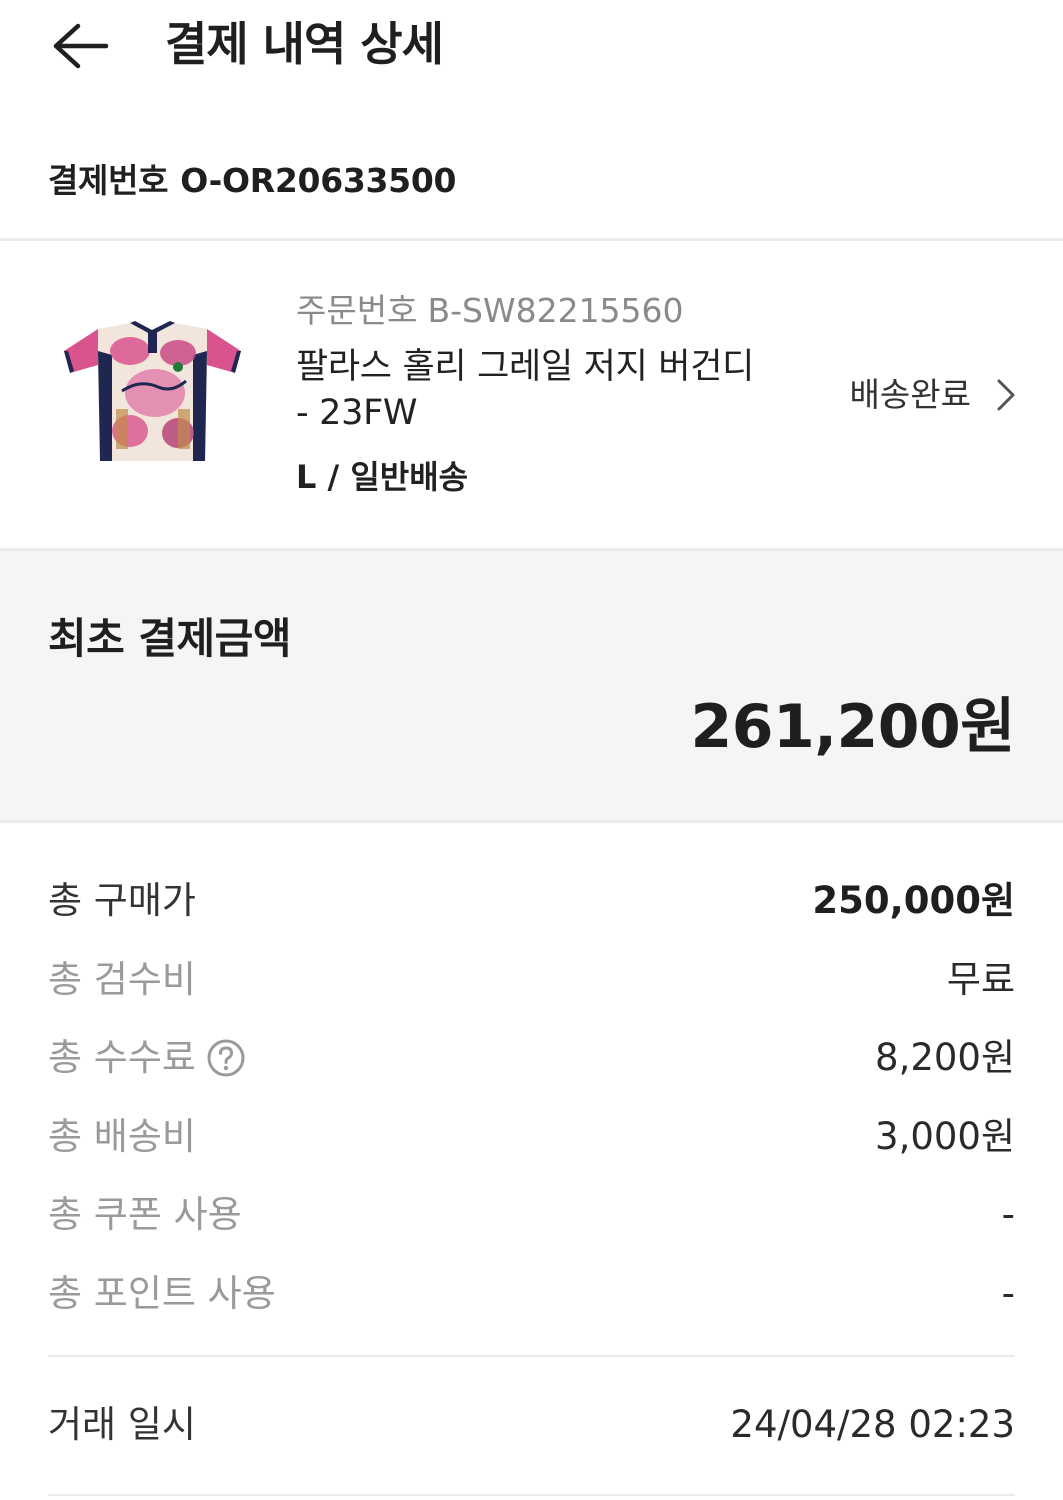 The height and width of the screenshot is (1500, 1063). Describe the element at coordinates (318, 180) in the screenshot. I see `payment-number-value: O-OR20633500` at that location.